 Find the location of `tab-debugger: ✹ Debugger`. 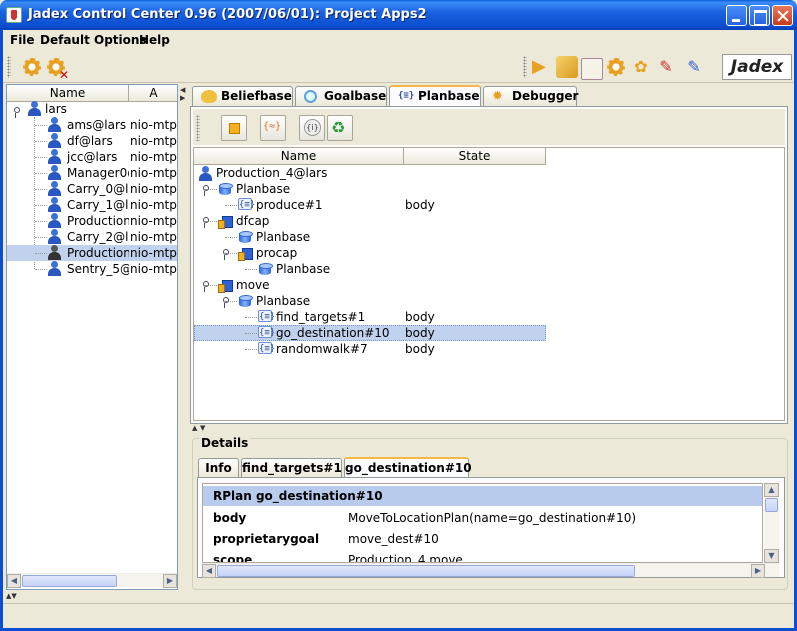

tab-debugger: ✹ Debugger is located at coordinates (530, 96).